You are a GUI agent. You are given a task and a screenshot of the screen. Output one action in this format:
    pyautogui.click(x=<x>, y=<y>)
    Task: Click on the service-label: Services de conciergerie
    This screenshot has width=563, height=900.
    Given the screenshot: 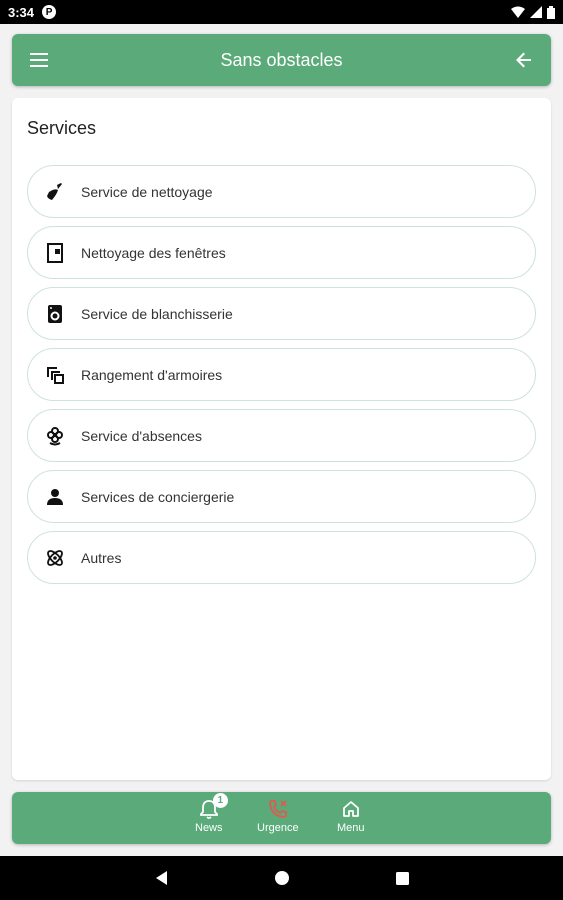 What is the action you would take?
    pyautogui.click(x=158, y=496)
    